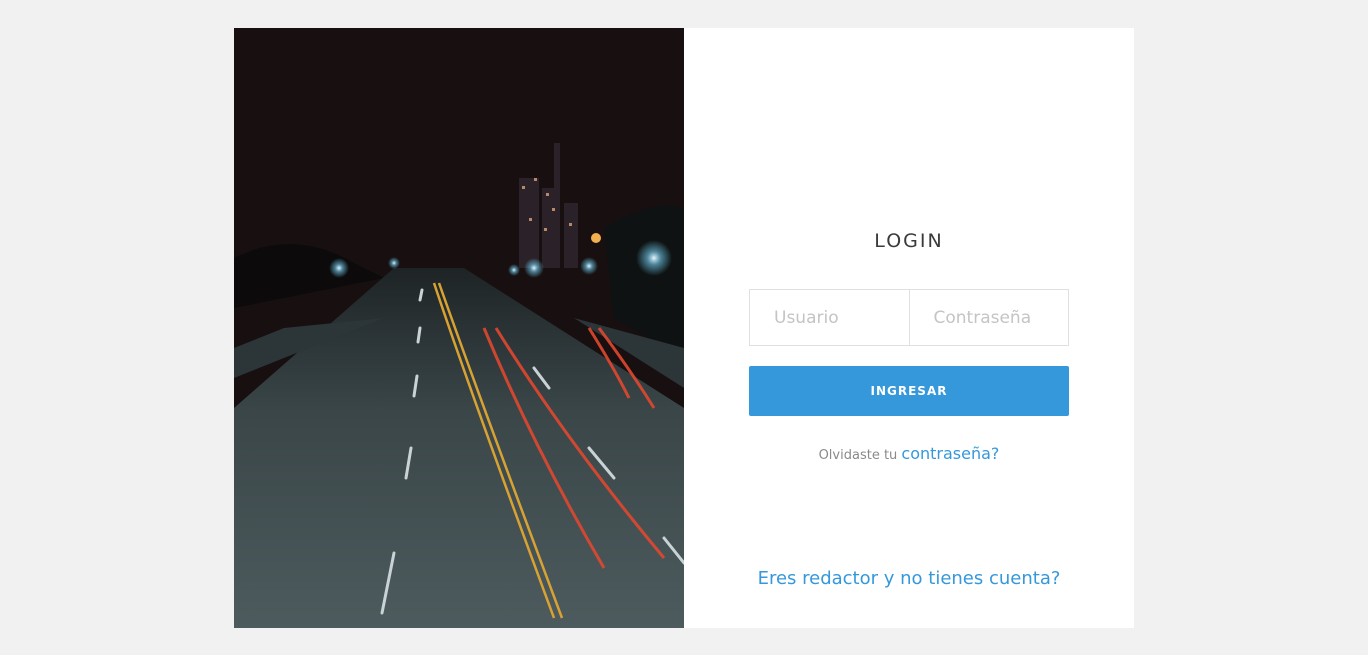 This screenshot has width=1368, height=655. What do you see at coordinates (950, 453) in the screenshot?
I see `forgot-password-link: contraseña?` at bounding box center [950, 453].